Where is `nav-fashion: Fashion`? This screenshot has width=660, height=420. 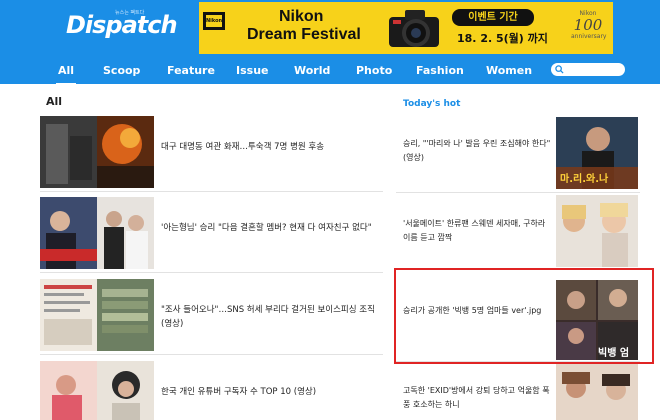
nav-fashion: Fashion is located at coordinates (440, 70).